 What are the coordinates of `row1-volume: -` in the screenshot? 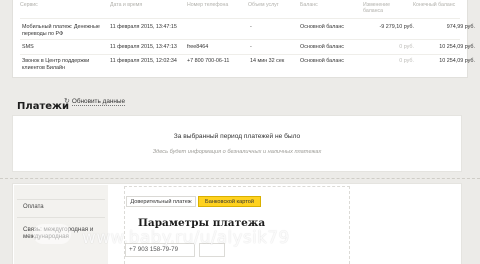 It's located at (251, 27).